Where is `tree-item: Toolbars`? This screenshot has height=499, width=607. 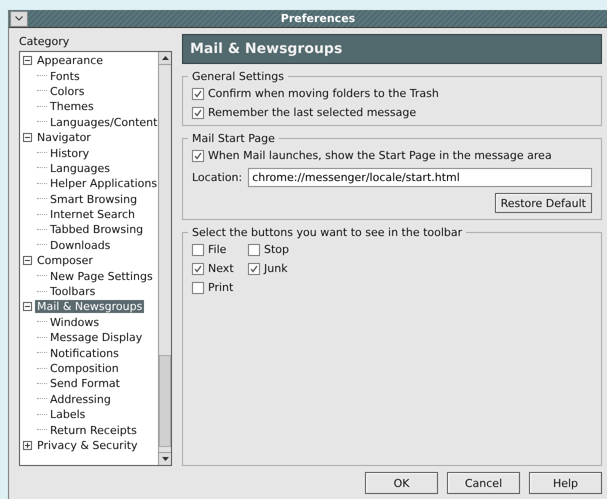 tree-item: Toolbars is located at coordinates (73, 291).